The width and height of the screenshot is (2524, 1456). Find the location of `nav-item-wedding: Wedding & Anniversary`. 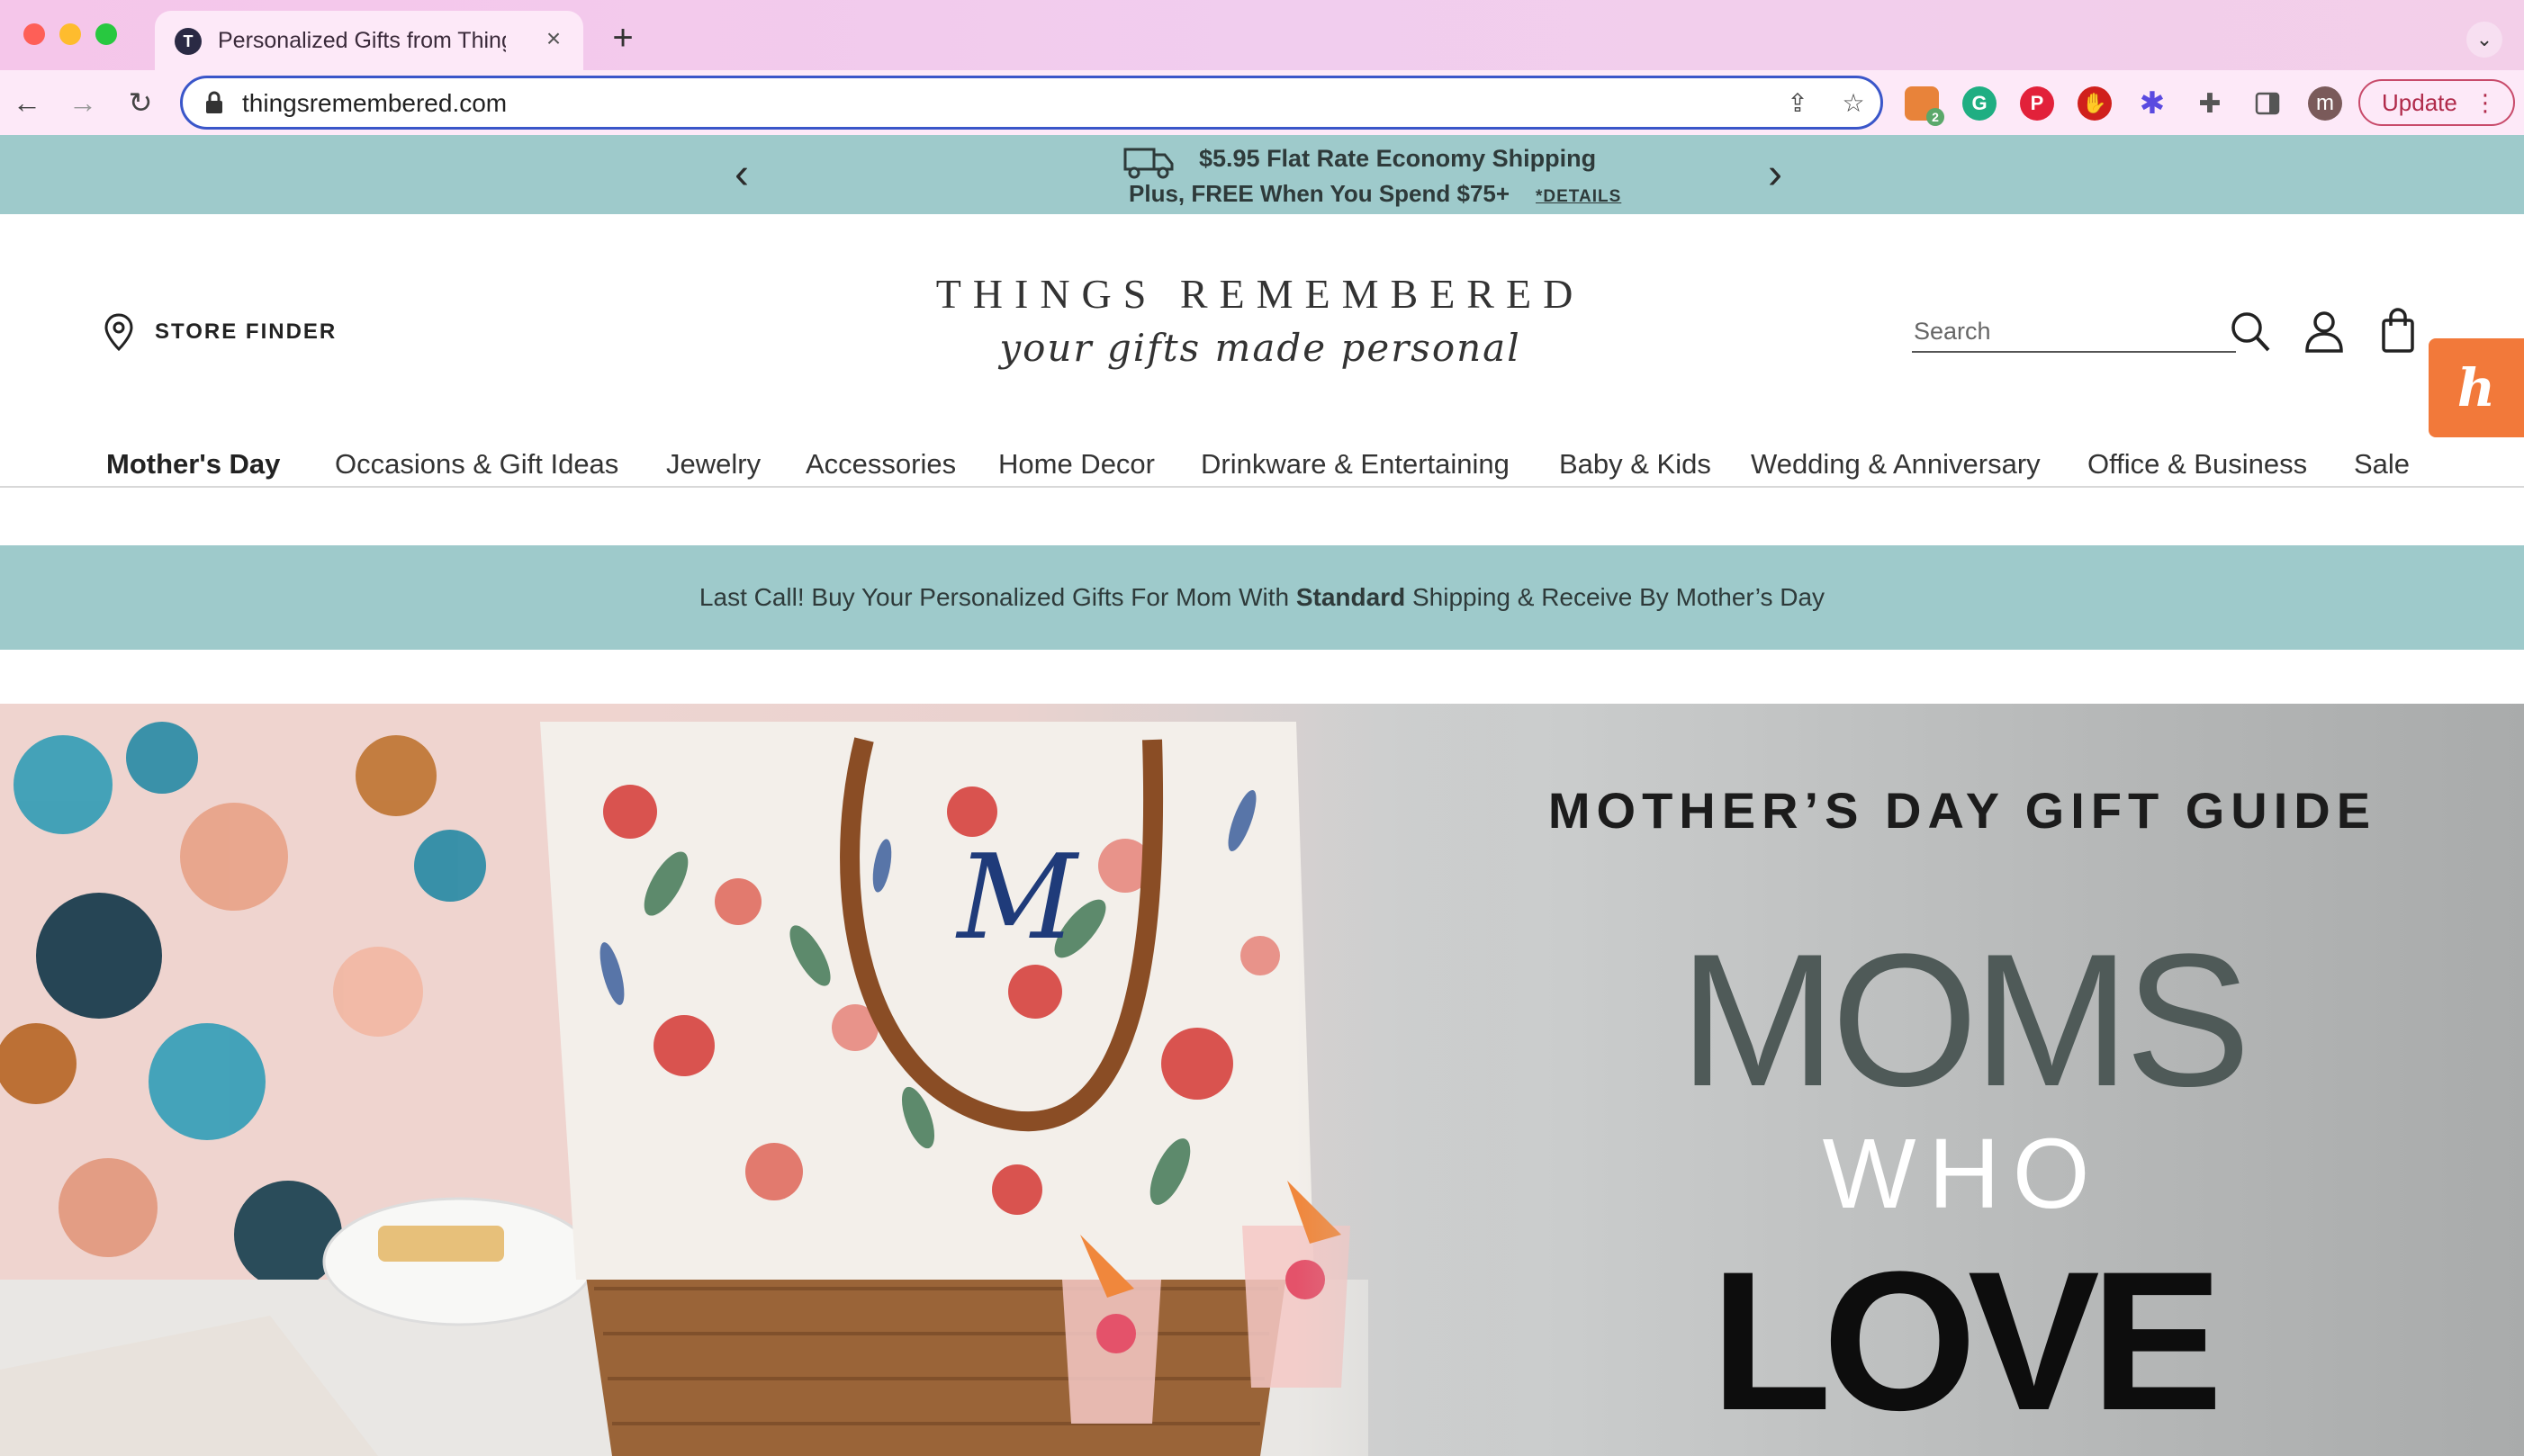

nav-item-wedding: Wedding & Anniversary is located at coordinates (1896, 464).